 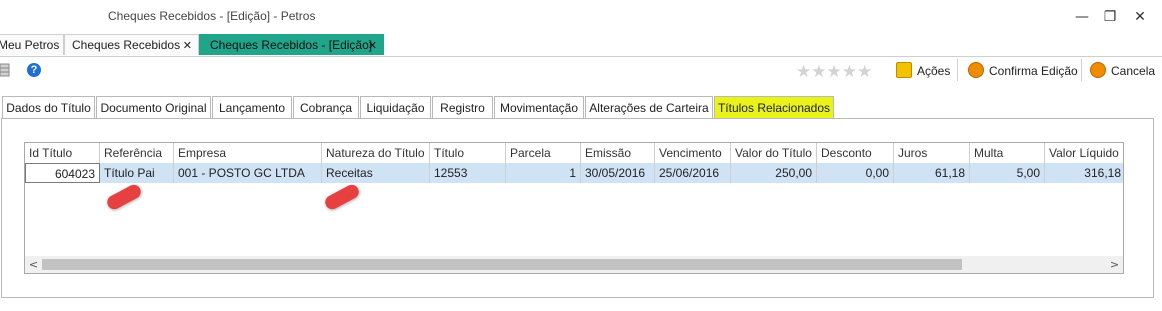 I want to click on confirma-edicao-button: Confirma Edição, so click(x=1023, y=71).